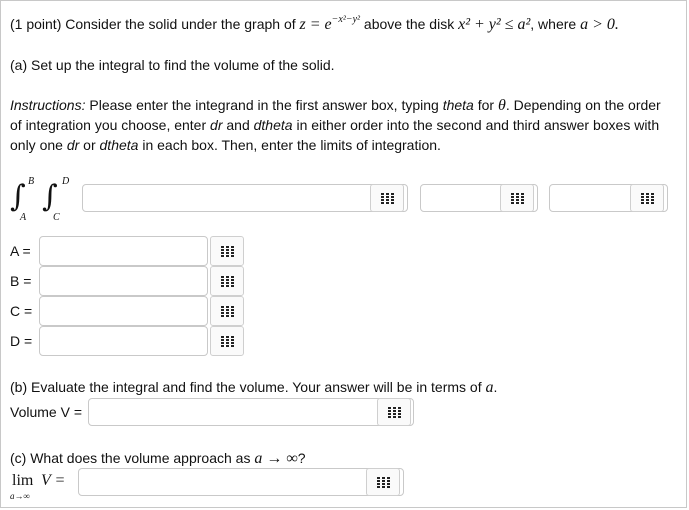 The image size is (689, 510). What do you see at coordinates (458, 105) in the screenshot?
I see `instructions-theta-word: theta` at bounding box center [458, 105].